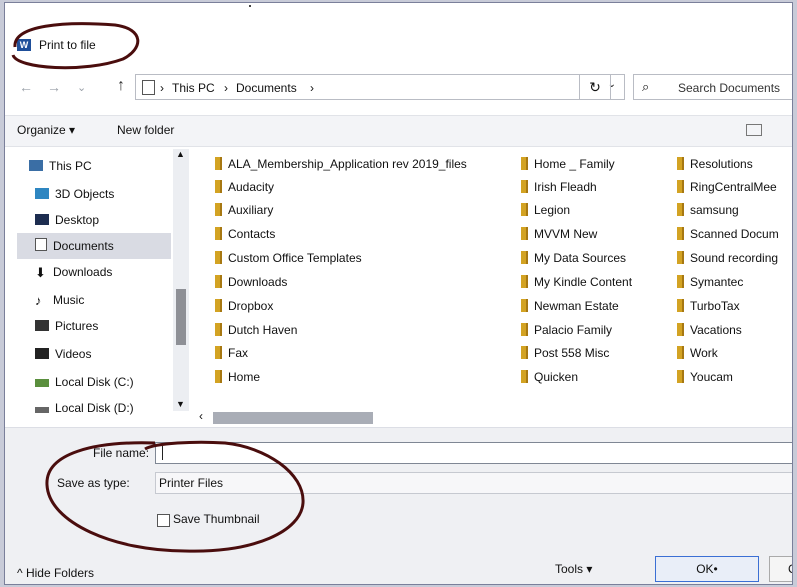 The width and height of the screenshot is (797, 587). What do you see at coordinates (26, 87) in the screenshot?
I see `back-arrow-icon: ←` at bounding box center [26, 87].